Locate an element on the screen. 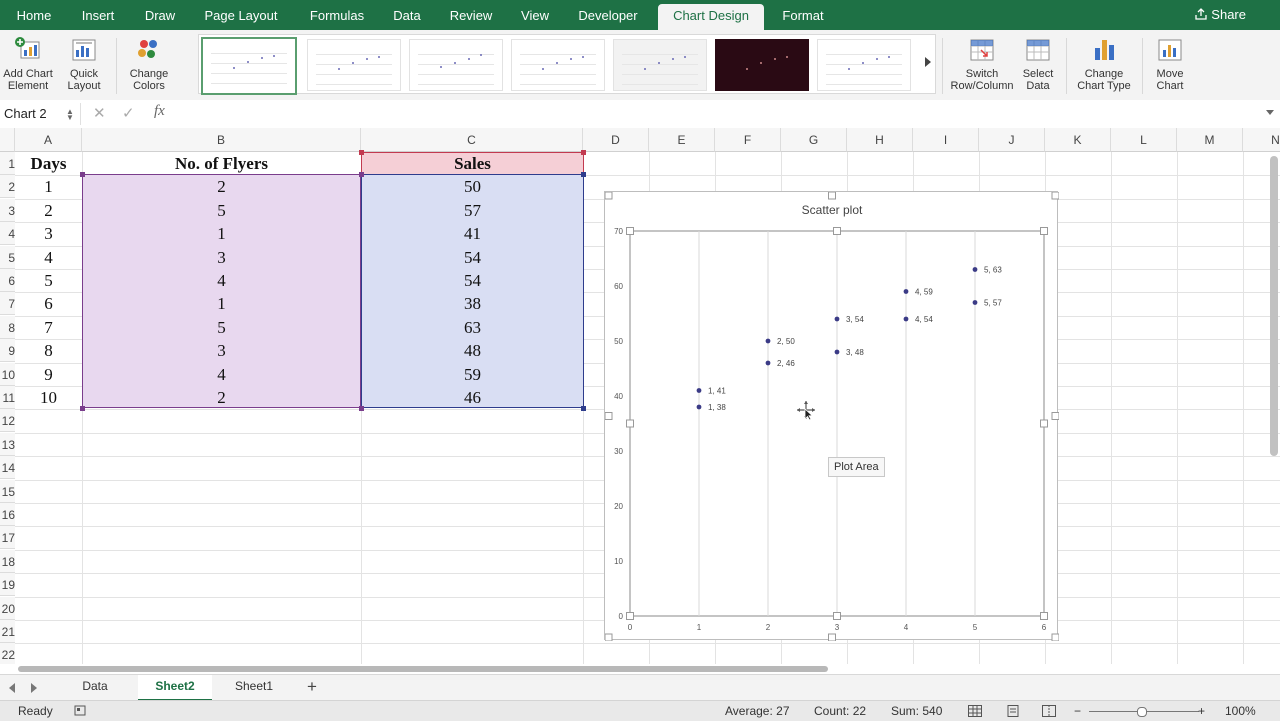 This screenshot has height=721, width=1280. row-header-17: 17 is located at coordinates (7, 538).